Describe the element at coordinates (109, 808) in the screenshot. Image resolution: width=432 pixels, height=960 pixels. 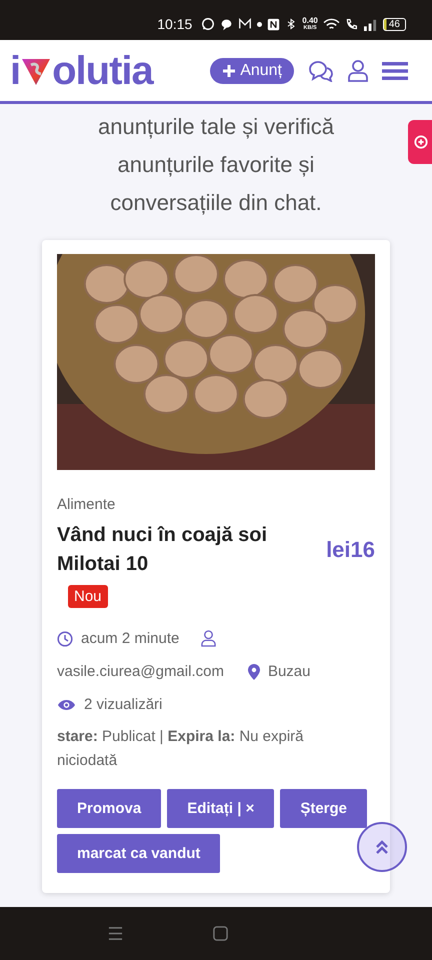
I see `action-button: Promova` at that location.